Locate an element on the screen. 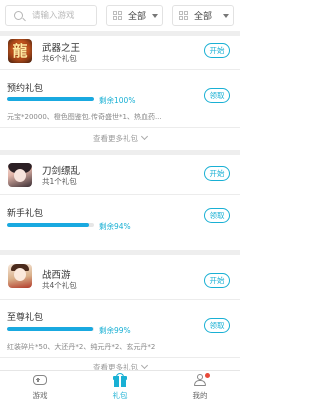 This screenshot has width=320, height=400. game-icon-glyph: 龍 is located at coordinates (20, 51).